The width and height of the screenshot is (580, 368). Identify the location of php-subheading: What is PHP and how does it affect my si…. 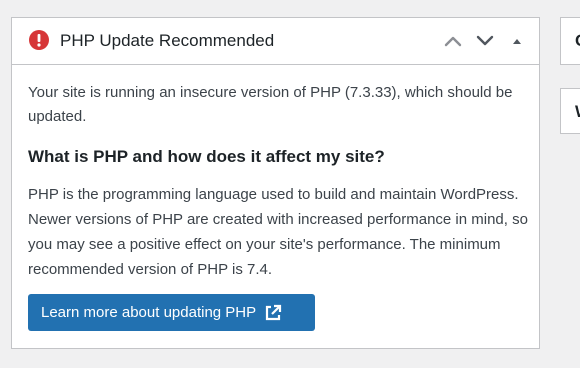
(206, 156).